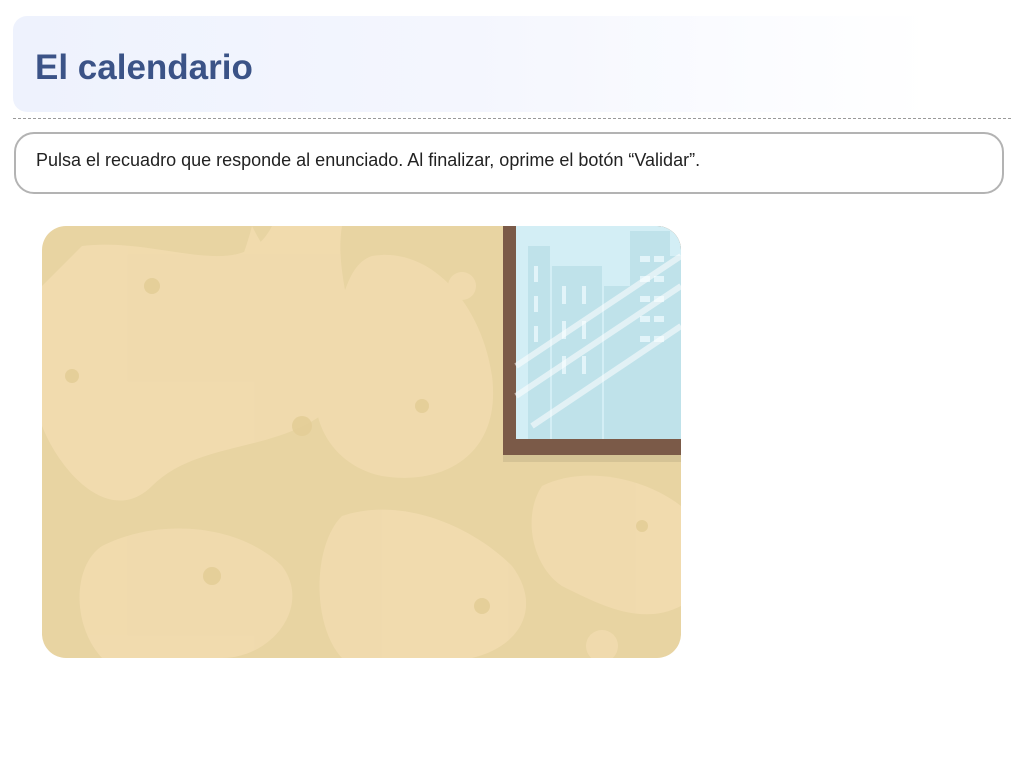  I want to click on page-title: El calendario, so click(144, 67).